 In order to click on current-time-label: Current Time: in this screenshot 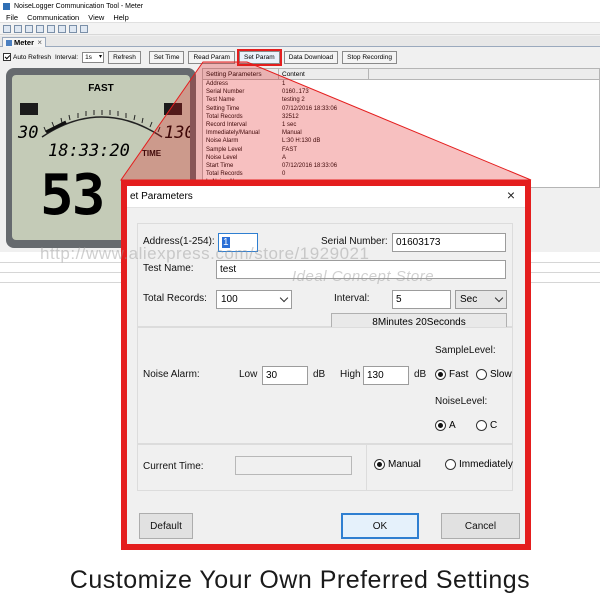, I will do `click(173, 466)`.